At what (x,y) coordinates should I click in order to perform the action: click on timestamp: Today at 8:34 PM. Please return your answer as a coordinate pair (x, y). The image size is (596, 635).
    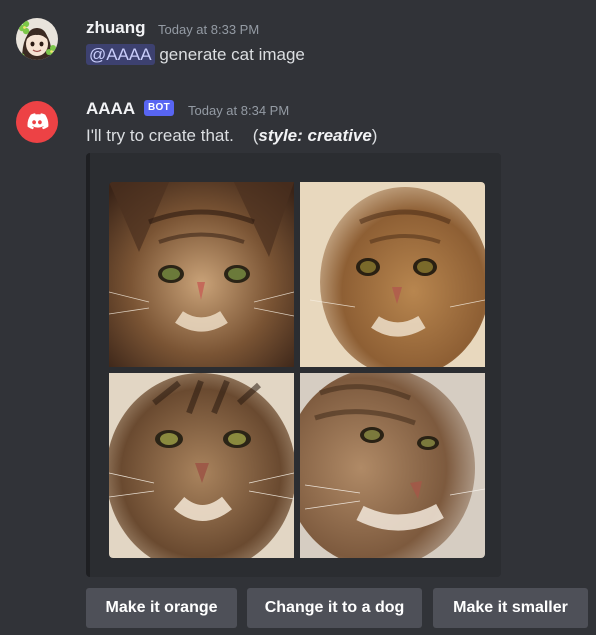
    Looking at the image, I should click on (238, 110).